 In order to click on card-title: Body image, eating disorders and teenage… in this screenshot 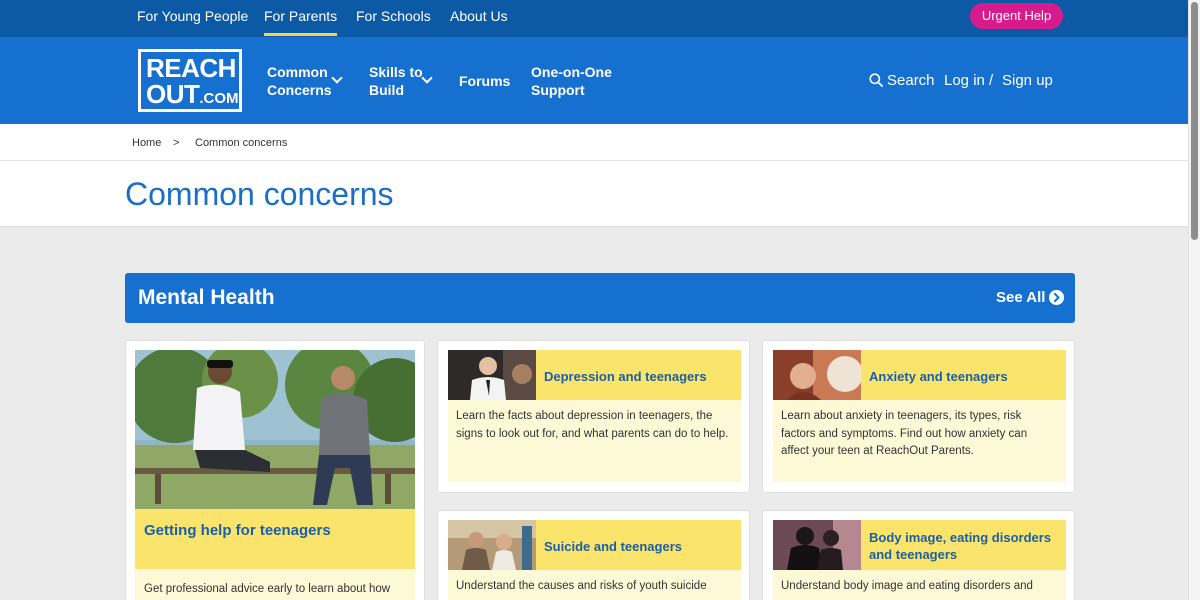, I will do `click(960, 546)`.